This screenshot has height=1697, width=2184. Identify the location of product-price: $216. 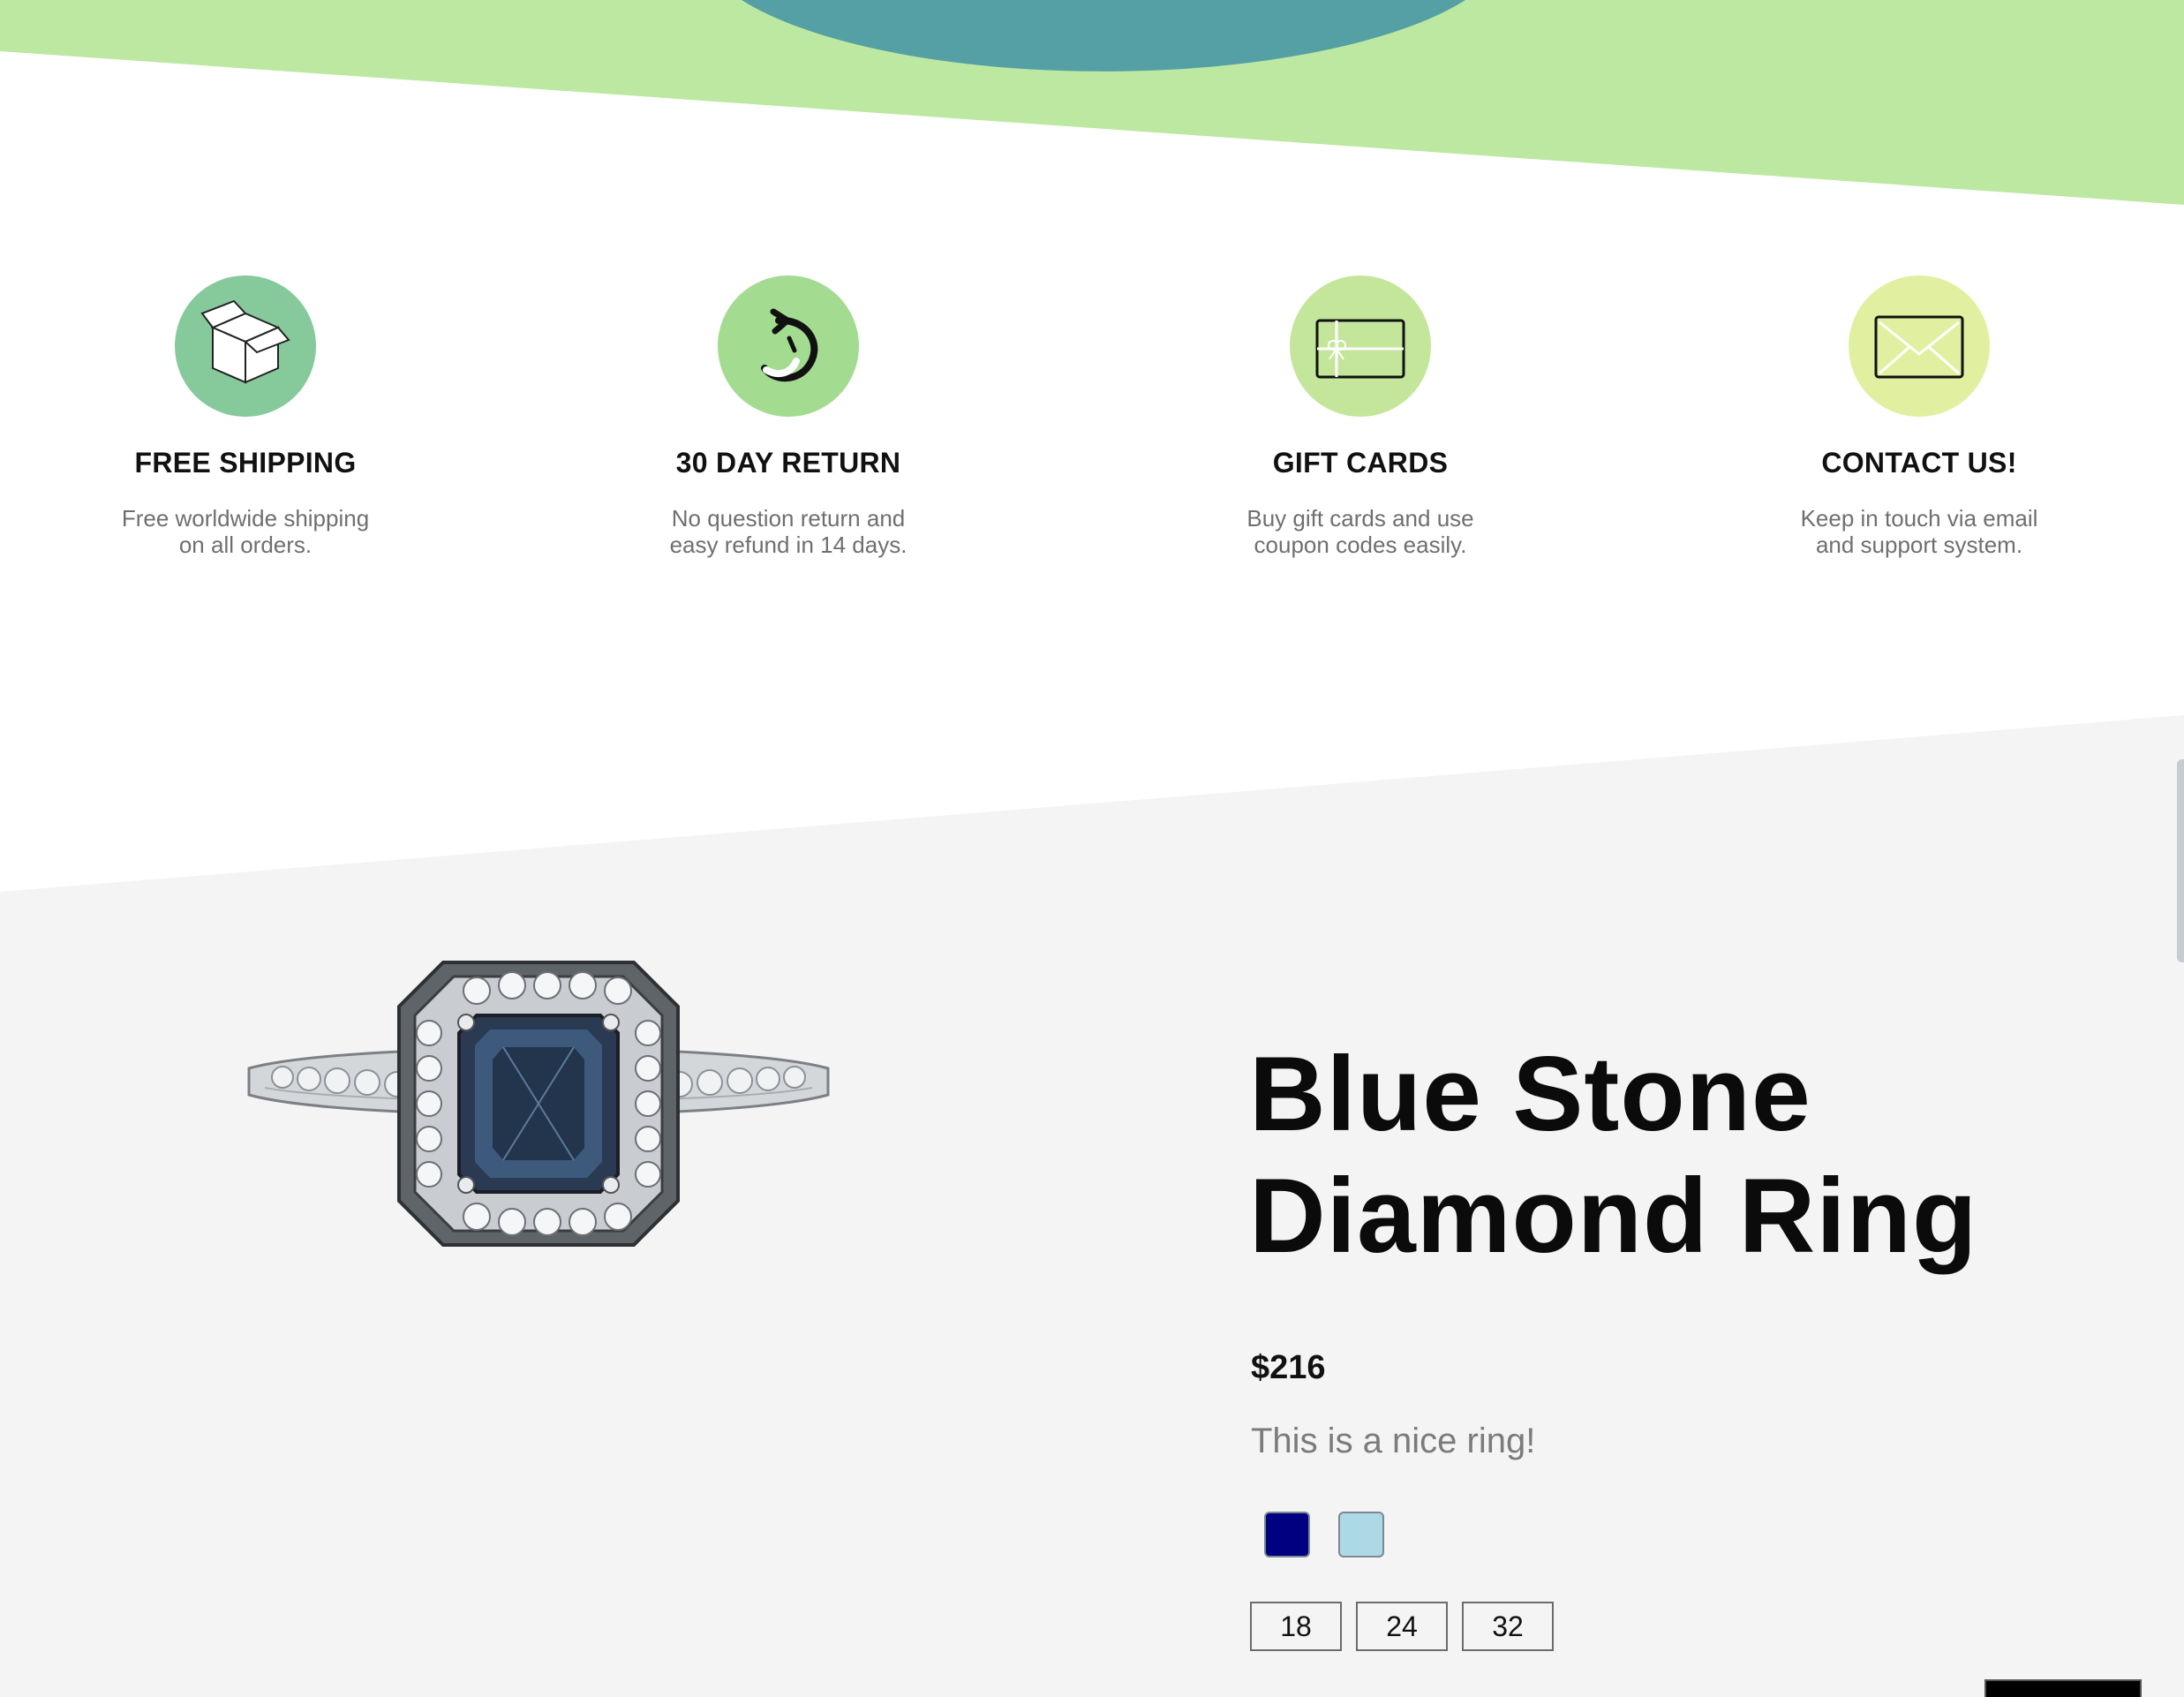
(1288, 1367).